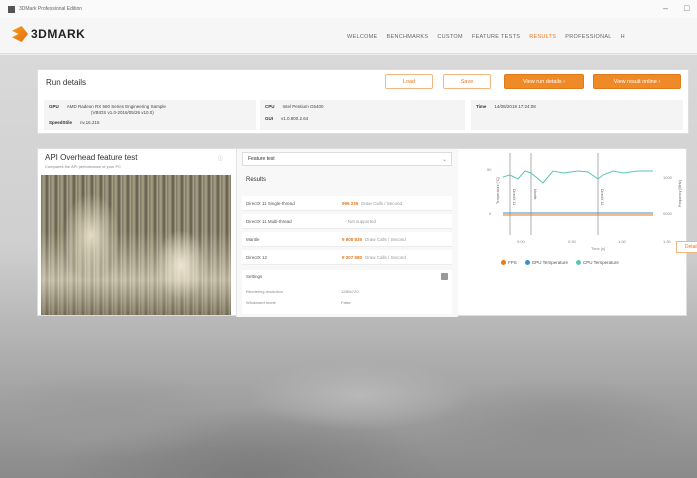  I want to click on maximize-button: □, so click(686, 8).